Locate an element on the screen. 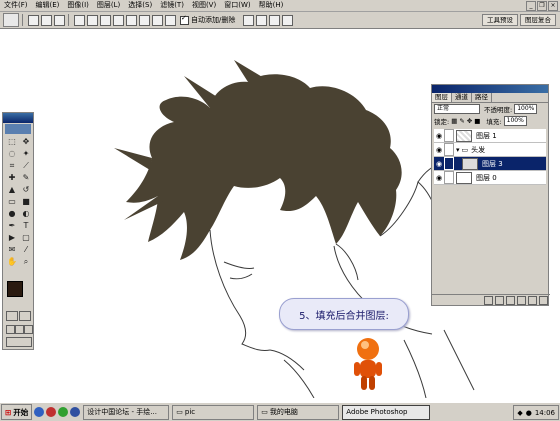  photoshop-feather-icon is located at coordinates (18, 129).